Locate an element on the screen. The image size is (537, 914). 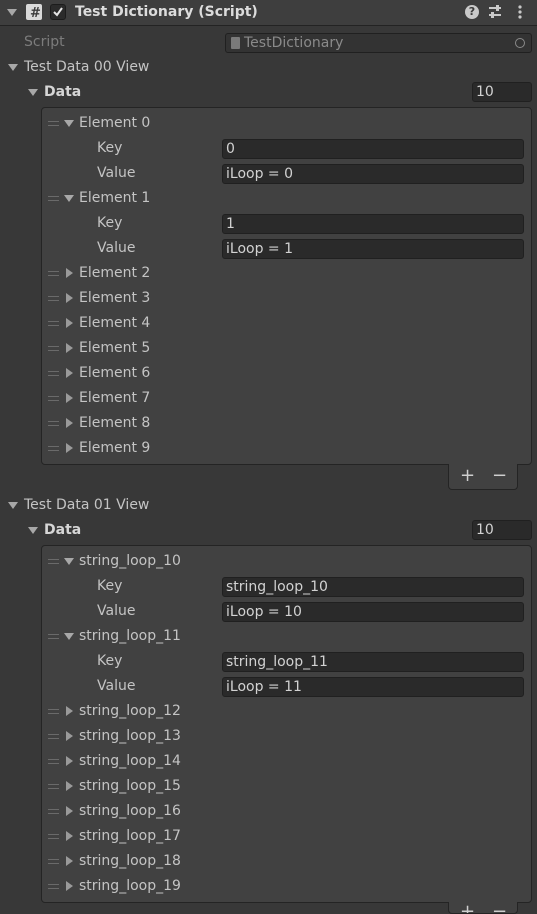
key-field: string_loop_11 is located at coordinates (373, 662).